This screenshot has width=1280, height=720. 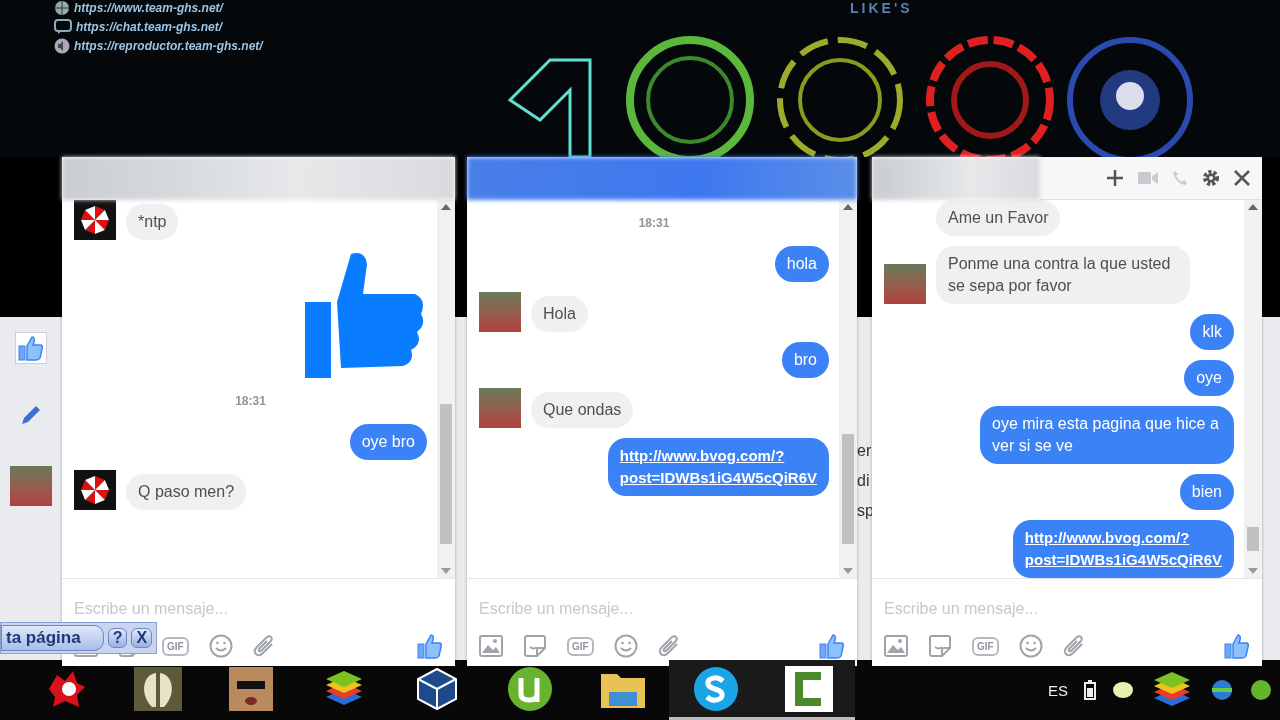 What do you see at coordinates (864, 481) in the screenshot?
I see `background-text: di` at bounding box center [864, 481].